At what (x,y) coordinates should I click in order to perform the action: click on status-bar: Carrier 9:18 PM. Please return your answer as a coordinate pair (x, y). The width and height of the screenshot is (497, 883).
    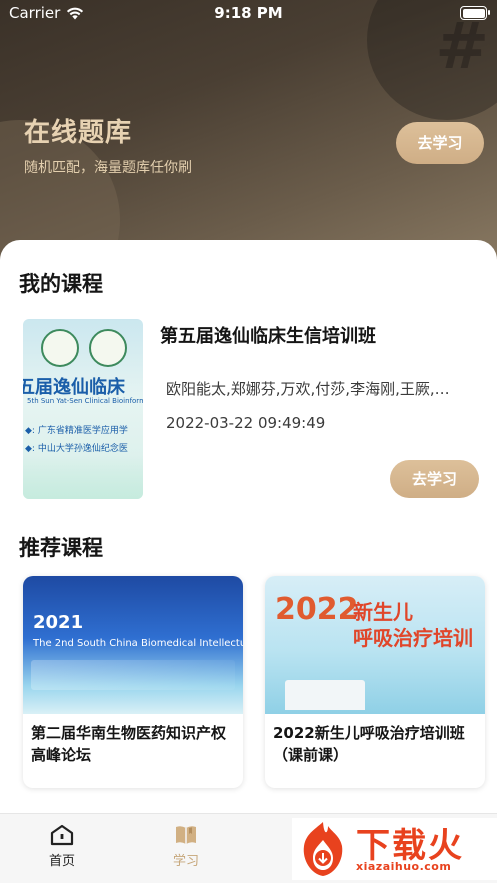
    Looking at the image, I should click on (248, 13).